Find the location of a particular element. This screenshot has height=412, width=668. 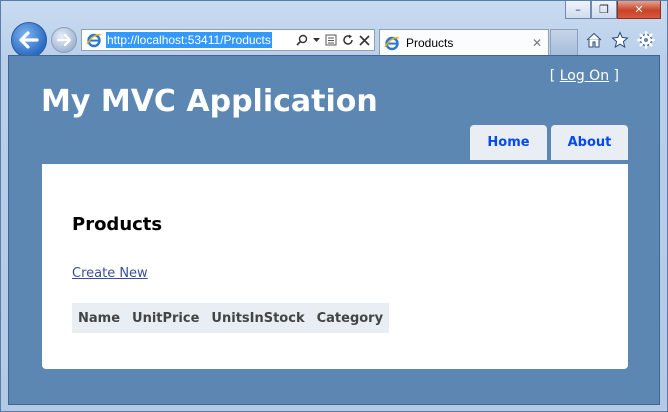

minimize-button: – is located at coordinates (578, 10).